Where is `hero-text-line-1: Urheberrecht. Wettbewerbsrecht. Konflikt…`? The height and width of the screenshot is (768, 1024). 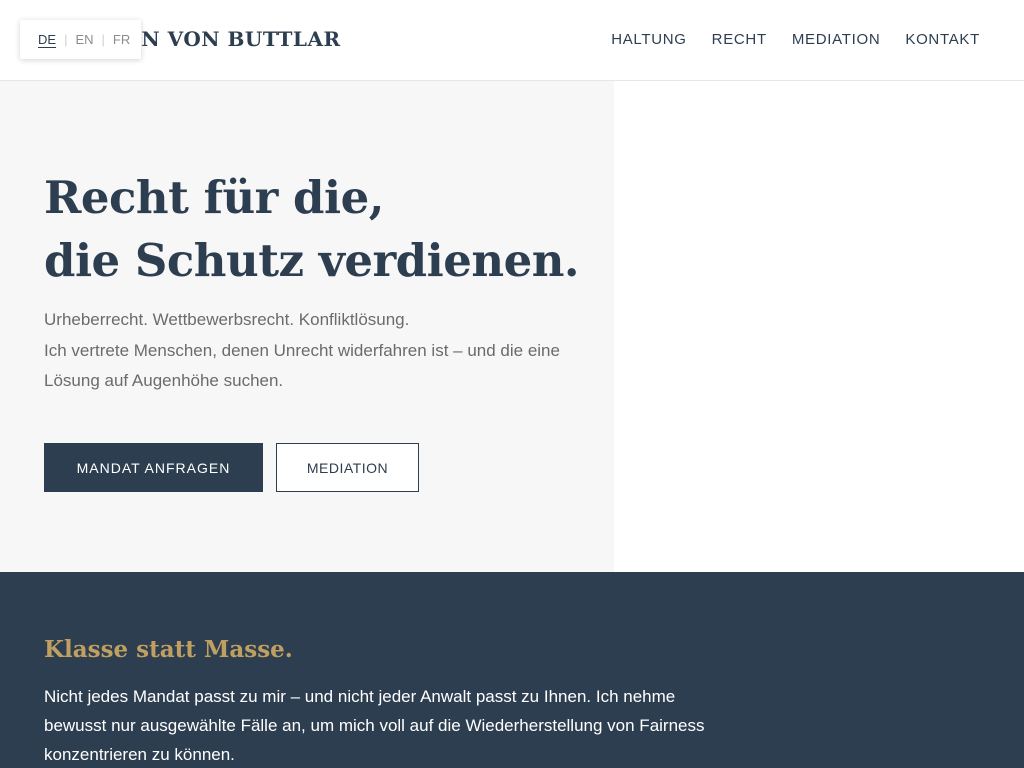
hero-text-line-1: Urheberrecht. Wettbewerbsrecht. Konflikt… is located at coordinates (227, 319).